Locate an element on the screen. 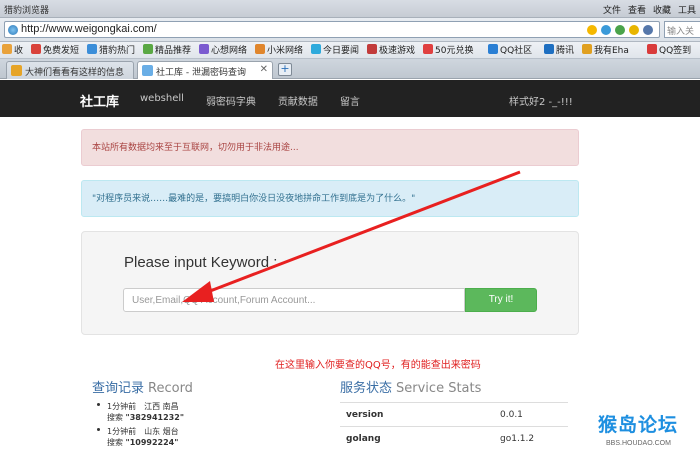 This screenshot has width=700, height=454. annotation-arrow is located at coordinates (351, 236).